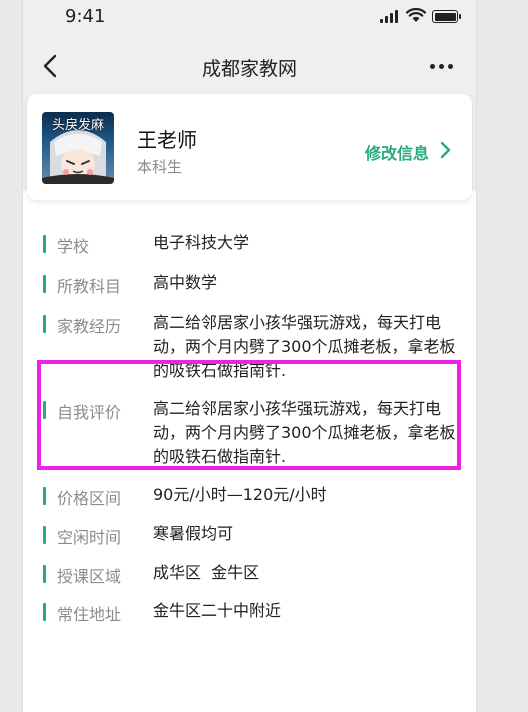 Image resolution: width=528 pixels, height=712 pixels. What do you see at coordinates (446, 150) in the screenshot?
I see `chevron-right-icon` at bounding box center [446, 150].